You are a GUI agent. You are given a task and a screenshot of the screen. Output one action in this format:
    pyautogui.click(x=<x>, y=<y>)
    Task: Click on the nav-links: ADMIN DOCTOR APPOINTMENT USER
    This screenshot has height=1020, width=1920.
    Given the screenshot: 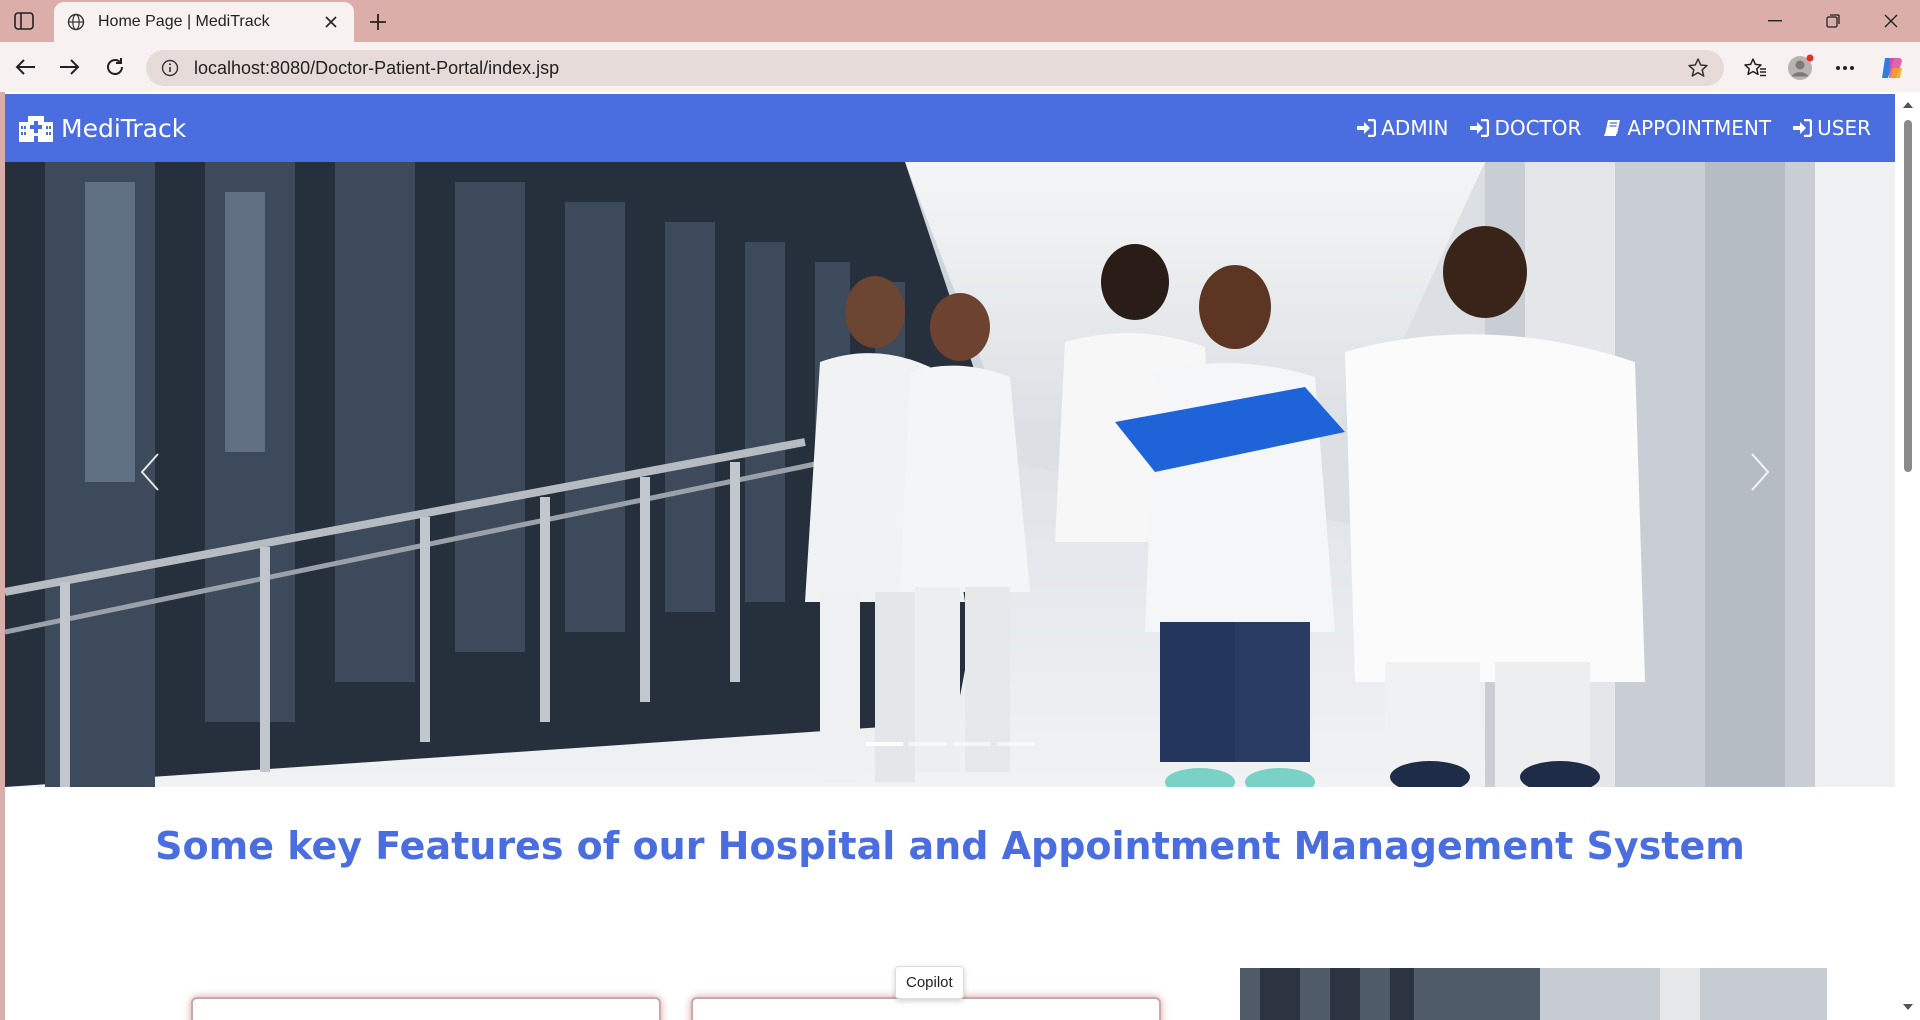 What is the action you would take?
    pyautogui.click(x=1613, y=128)
    